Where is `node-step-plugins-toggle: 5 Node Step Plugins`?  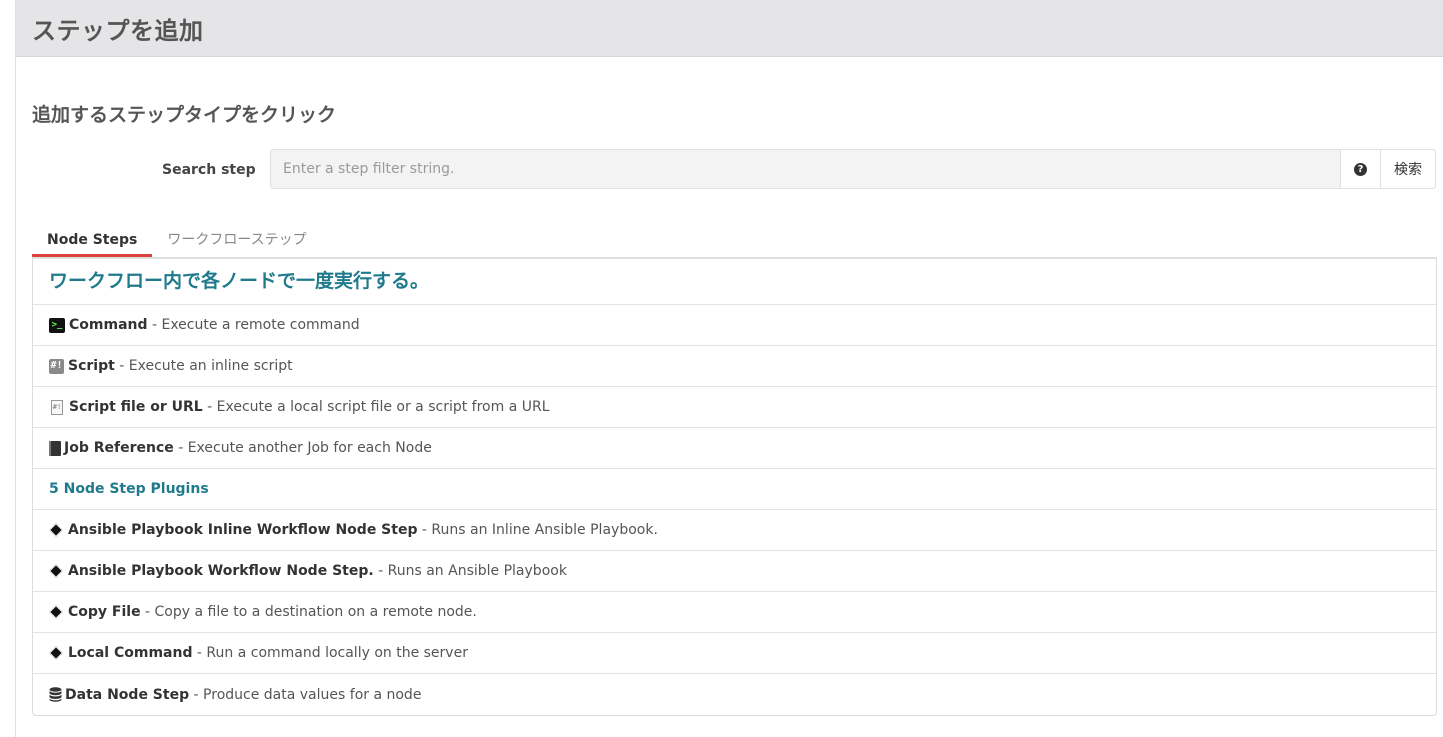
node-step-plugins-toggle: 5 Node Step Plugins is located at coordinates (734, 489).